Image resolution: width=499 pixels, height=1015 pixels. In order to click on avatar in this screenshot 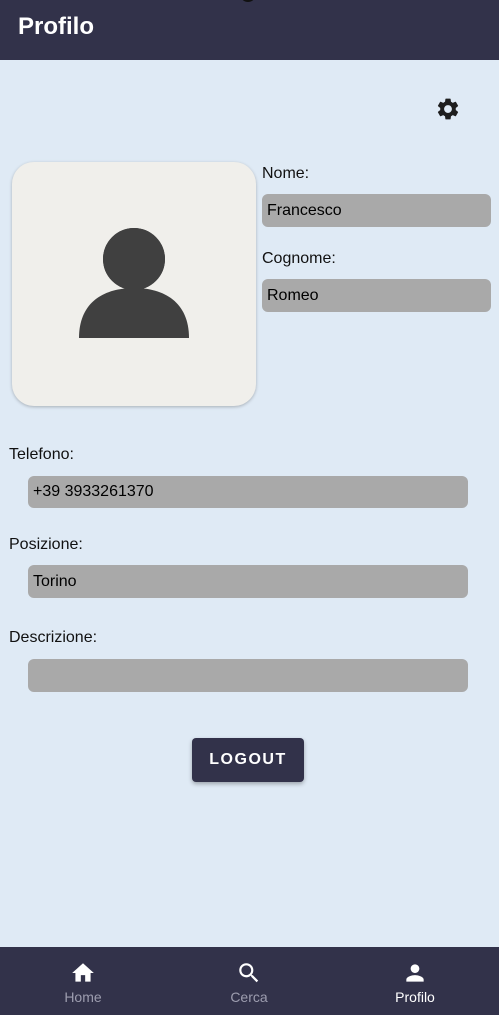, I will do `click(134, 284)`.